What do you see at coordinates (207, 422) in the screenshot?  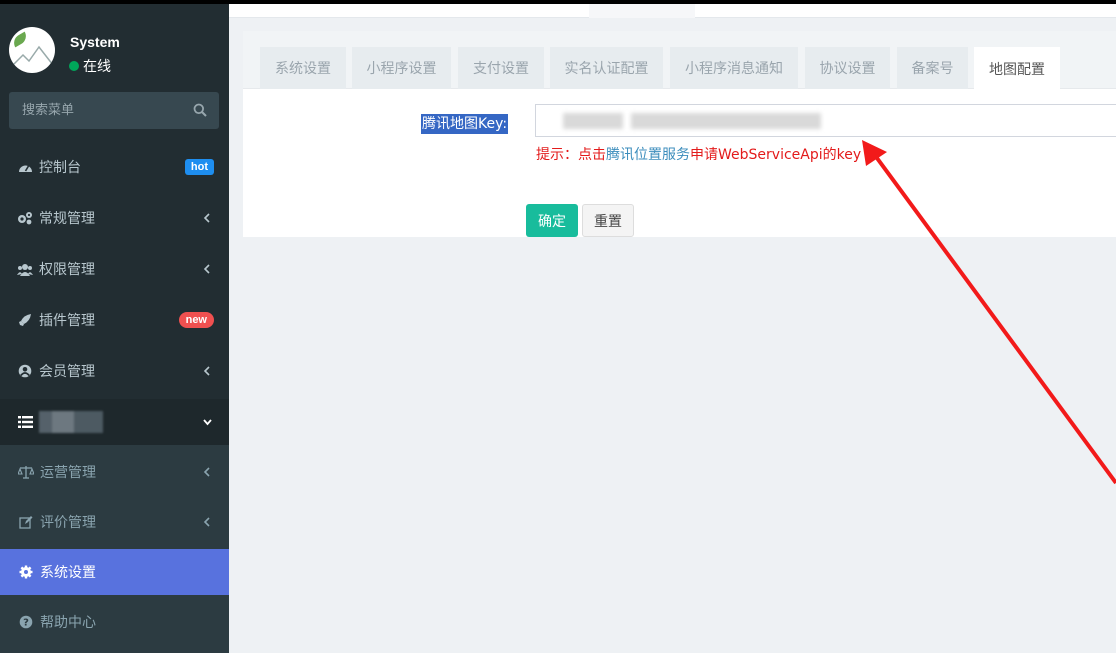 I see `chevron-down-icon` at bounding box center [207, 422].